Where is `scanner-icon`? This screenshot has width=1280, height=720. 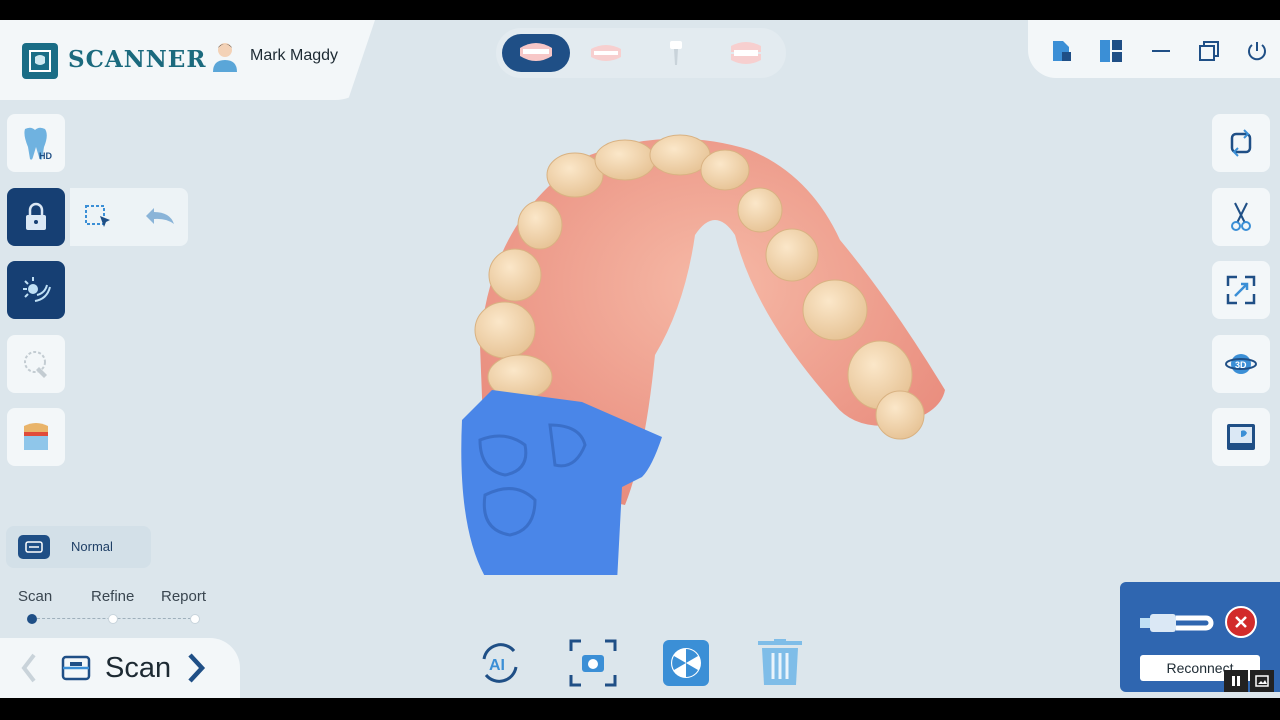
scanner-icon is located at coordinates (76, 668).